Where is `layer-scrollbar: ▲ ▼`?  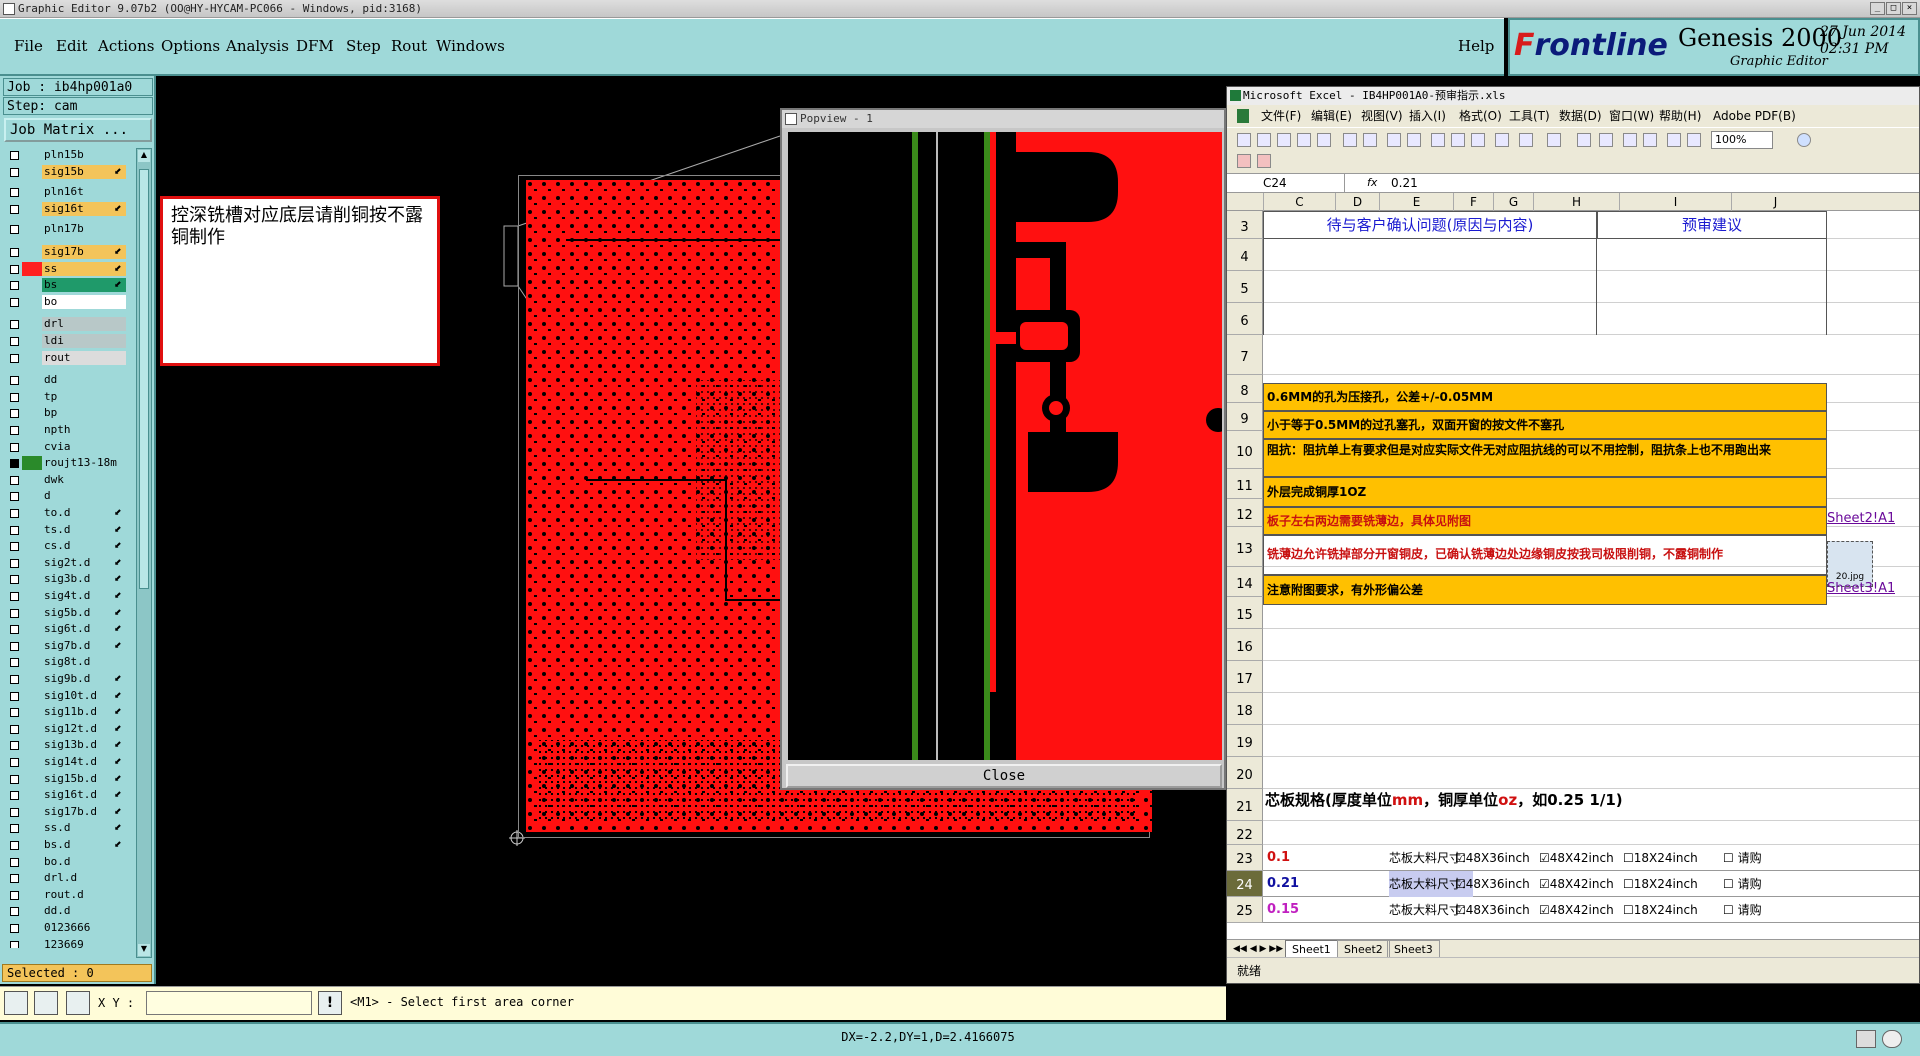
layer-scrollbar: ▲ ▼ is located at coordinates (144, 553).